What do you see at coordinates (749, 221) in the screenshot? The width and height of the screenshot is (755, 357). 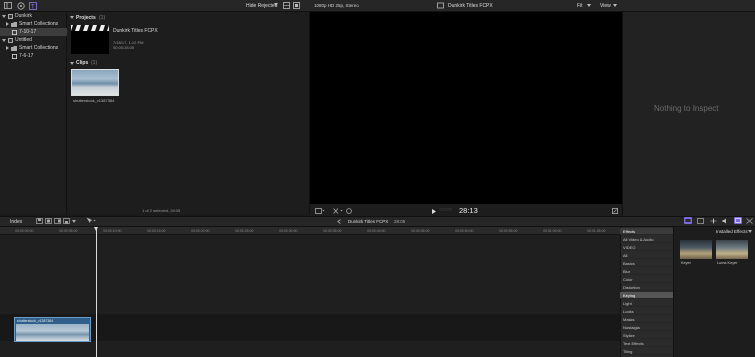 I see `transitions-browser-icon` at bounding box center [749, 221].